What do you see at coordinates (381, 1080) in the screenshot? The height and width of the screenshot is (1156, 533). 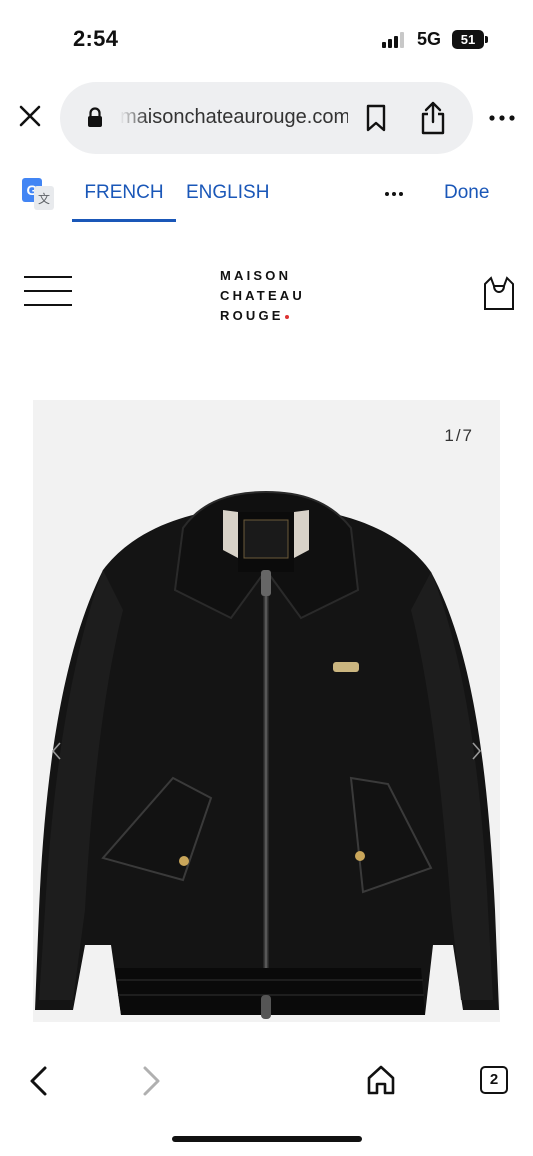 I see `home-icon` at bounding box center [381, 1080].